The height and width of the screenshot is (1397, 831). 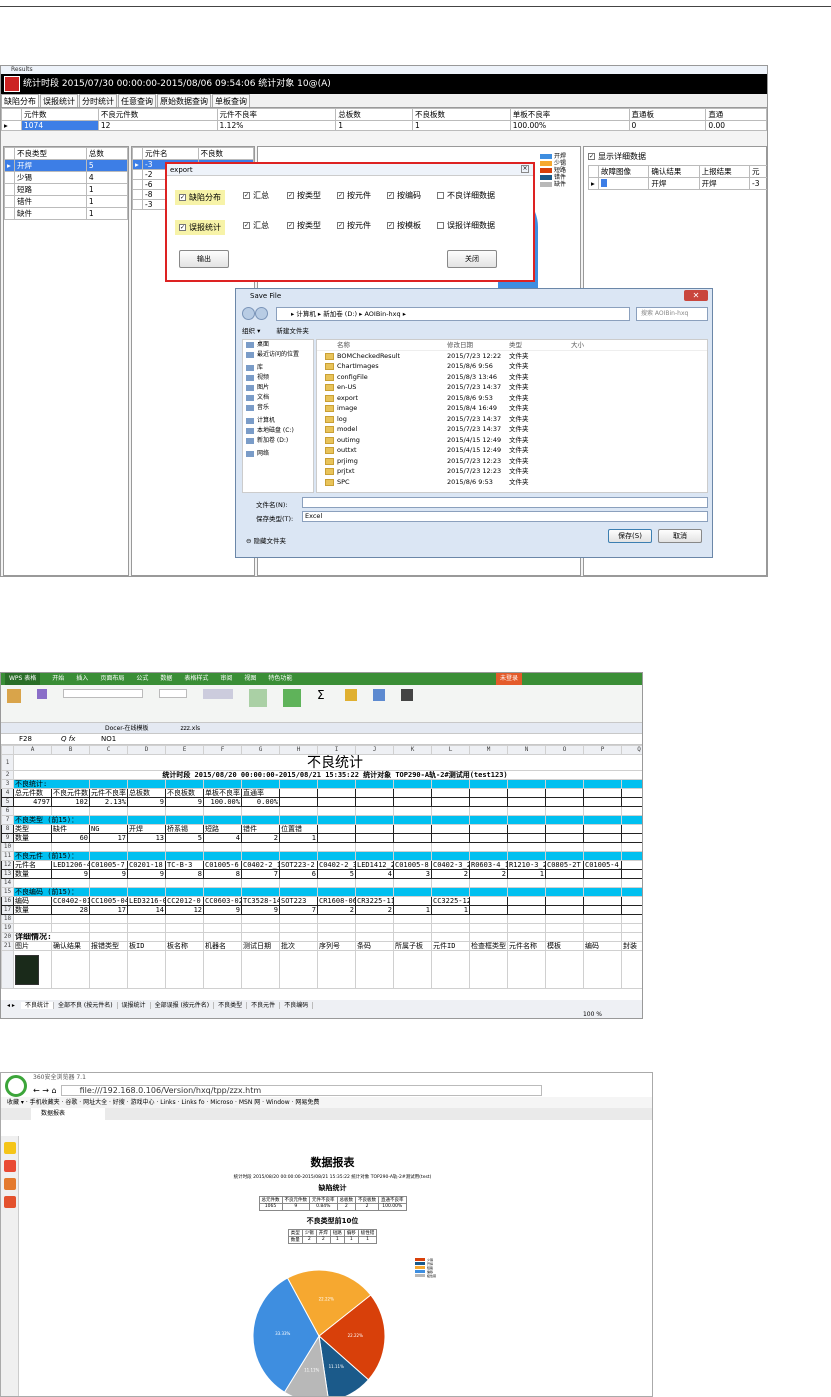 I want to click on font-select, so click(x=103, y=693).